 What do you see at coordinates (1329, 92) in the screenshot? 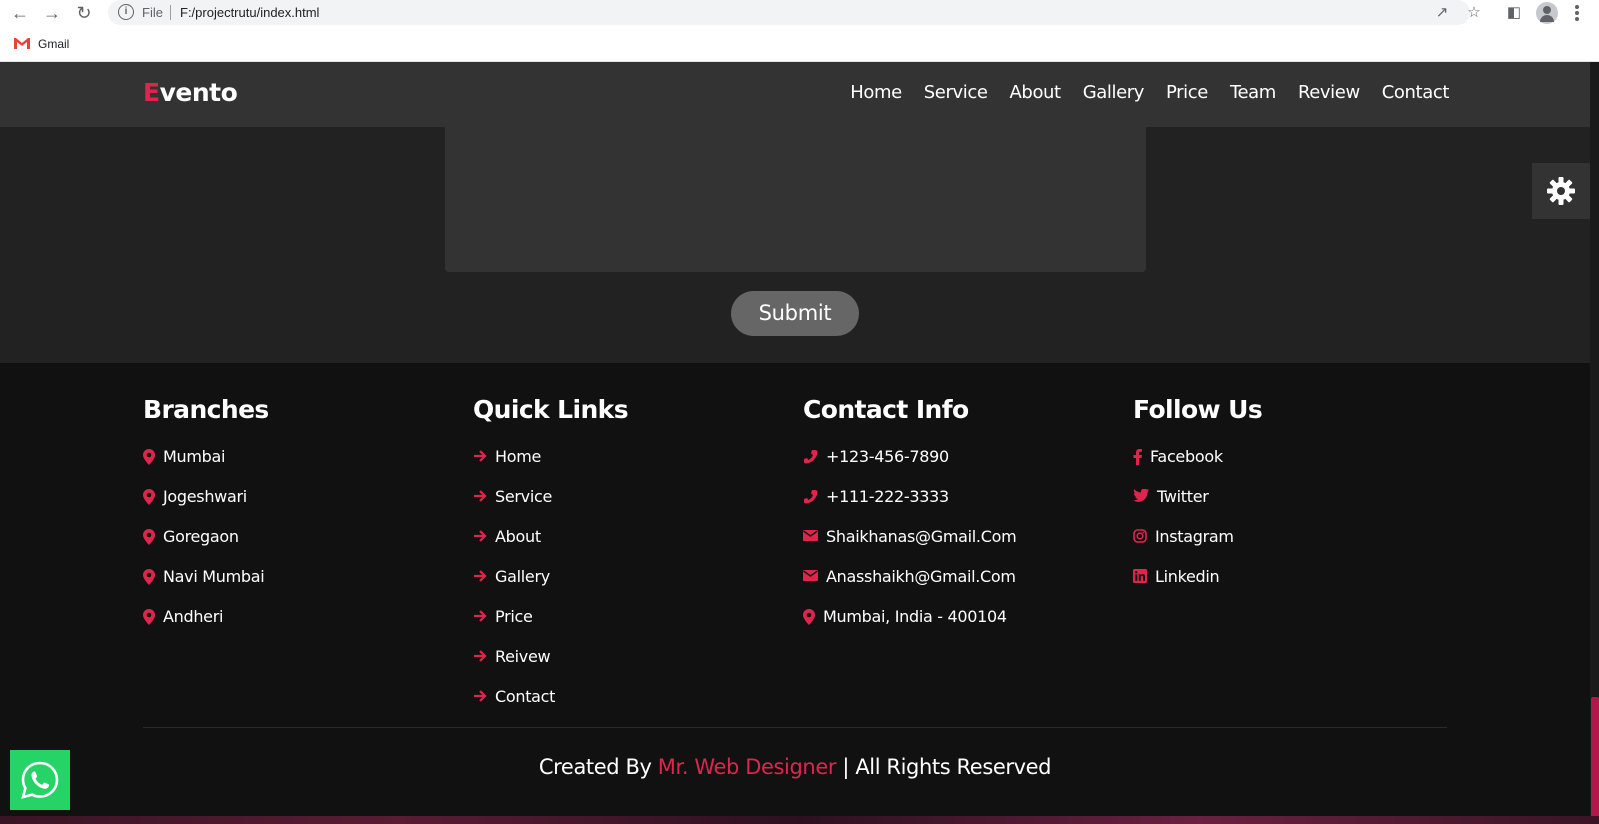
I see `nav-review: Review` at bounding box center [1329, 92].